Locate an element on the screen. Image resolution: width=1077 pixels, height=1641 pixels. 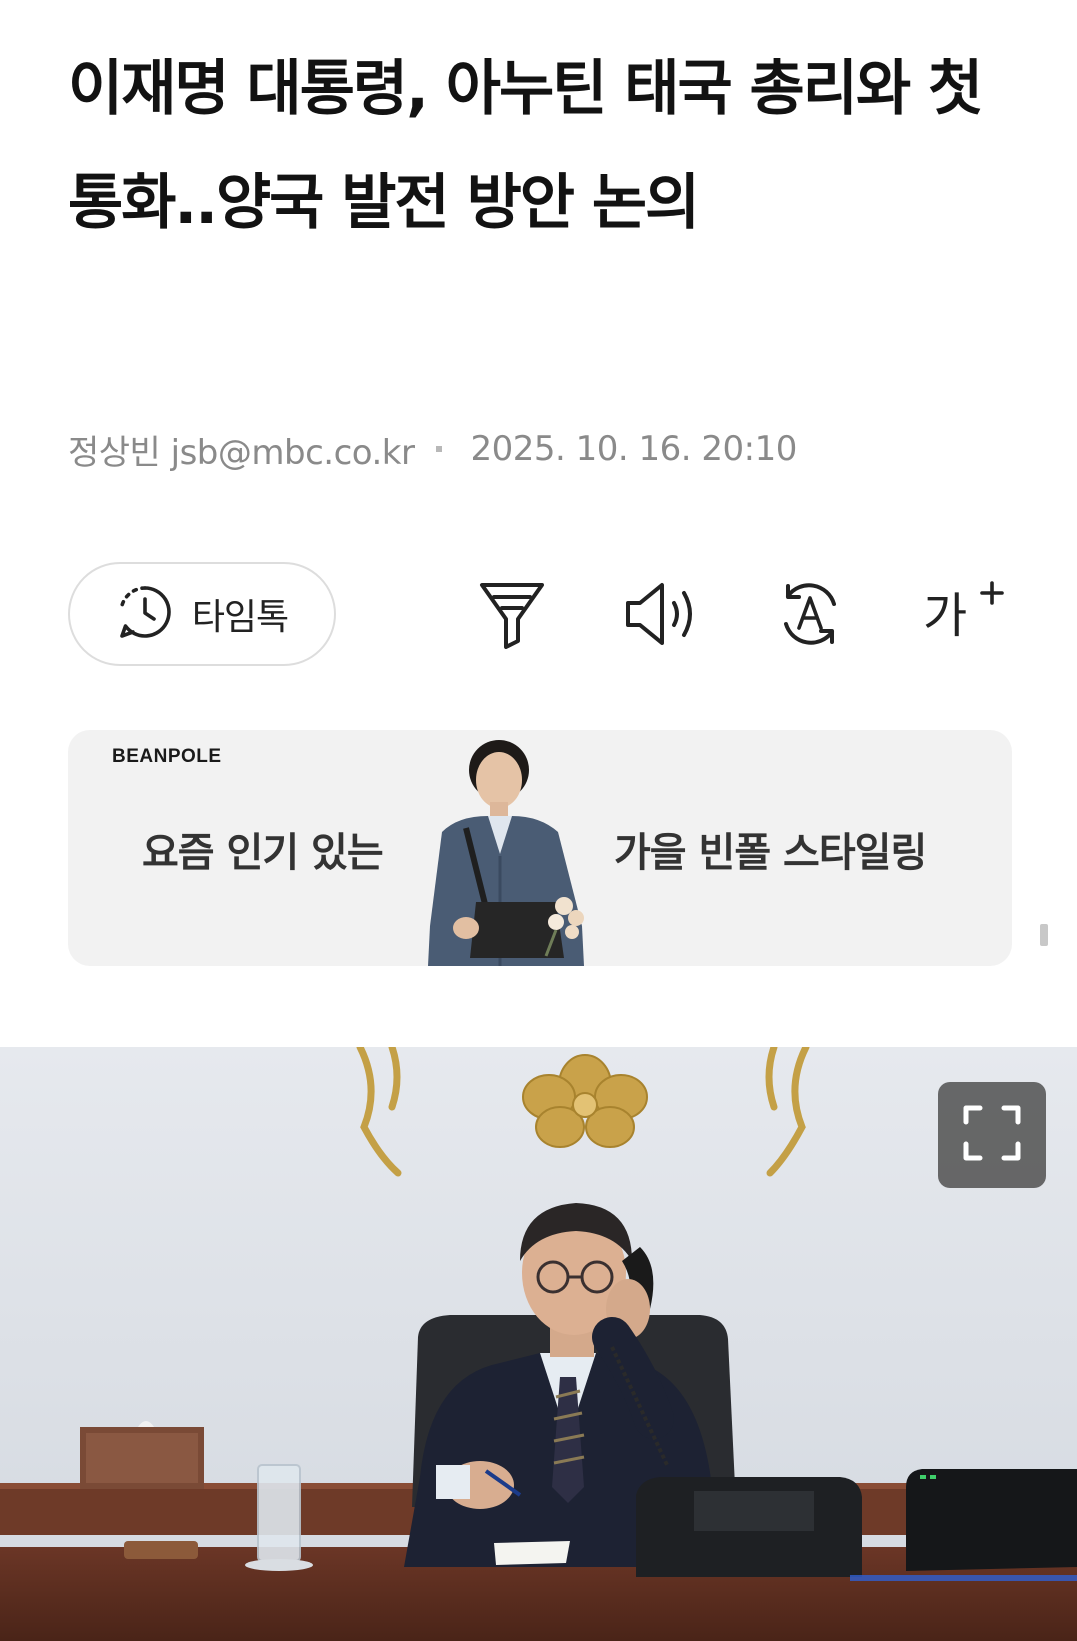
translate-icon is located at coordinates (810, 616).